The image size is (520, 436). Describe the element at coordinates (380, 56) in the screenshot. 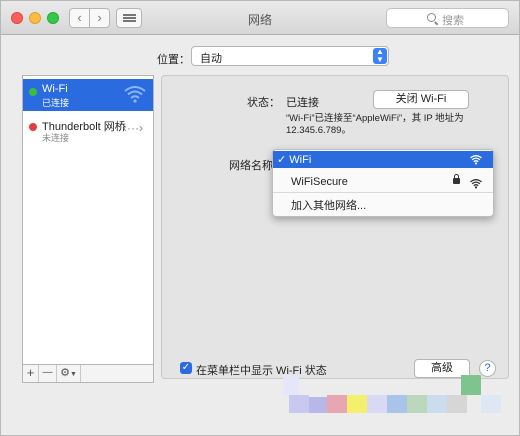

I see `select-arrows-icon: ▲ ▼` at that location.